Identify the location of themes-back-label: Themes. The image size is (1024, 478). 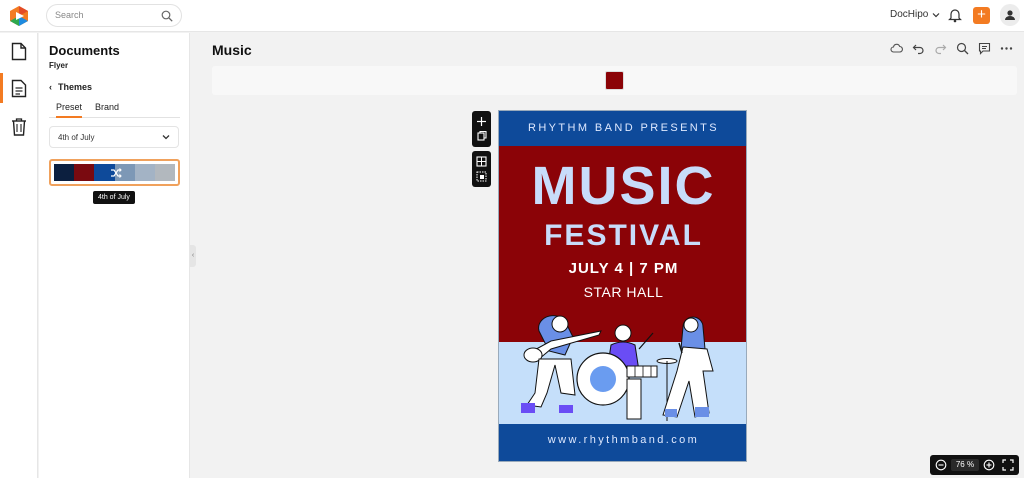
(75, 87).